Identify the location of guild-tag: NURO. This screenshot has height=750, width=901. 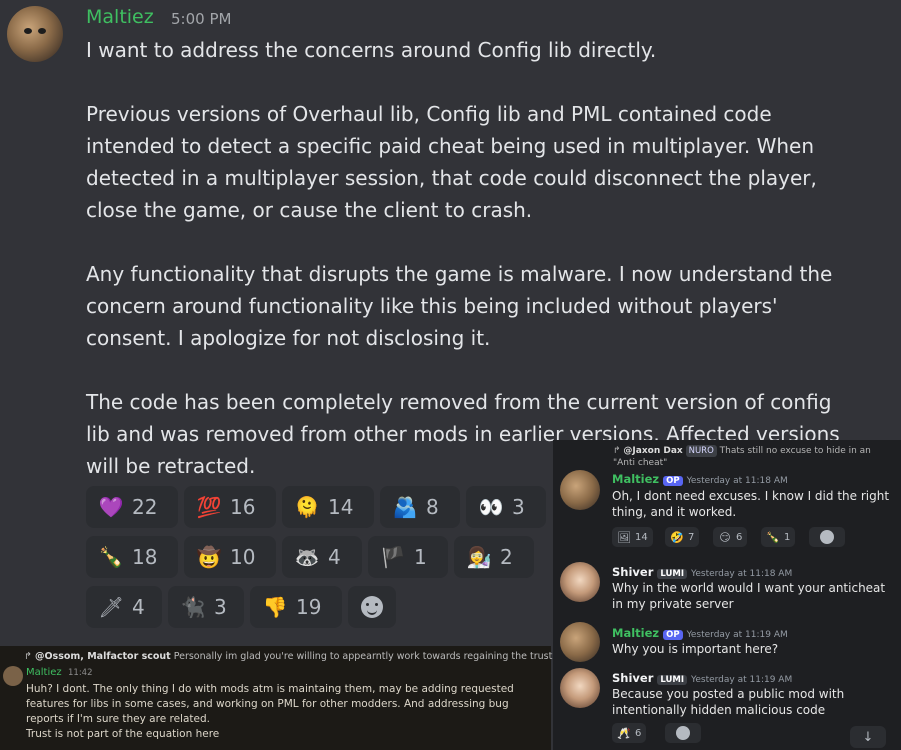
(701, 451).